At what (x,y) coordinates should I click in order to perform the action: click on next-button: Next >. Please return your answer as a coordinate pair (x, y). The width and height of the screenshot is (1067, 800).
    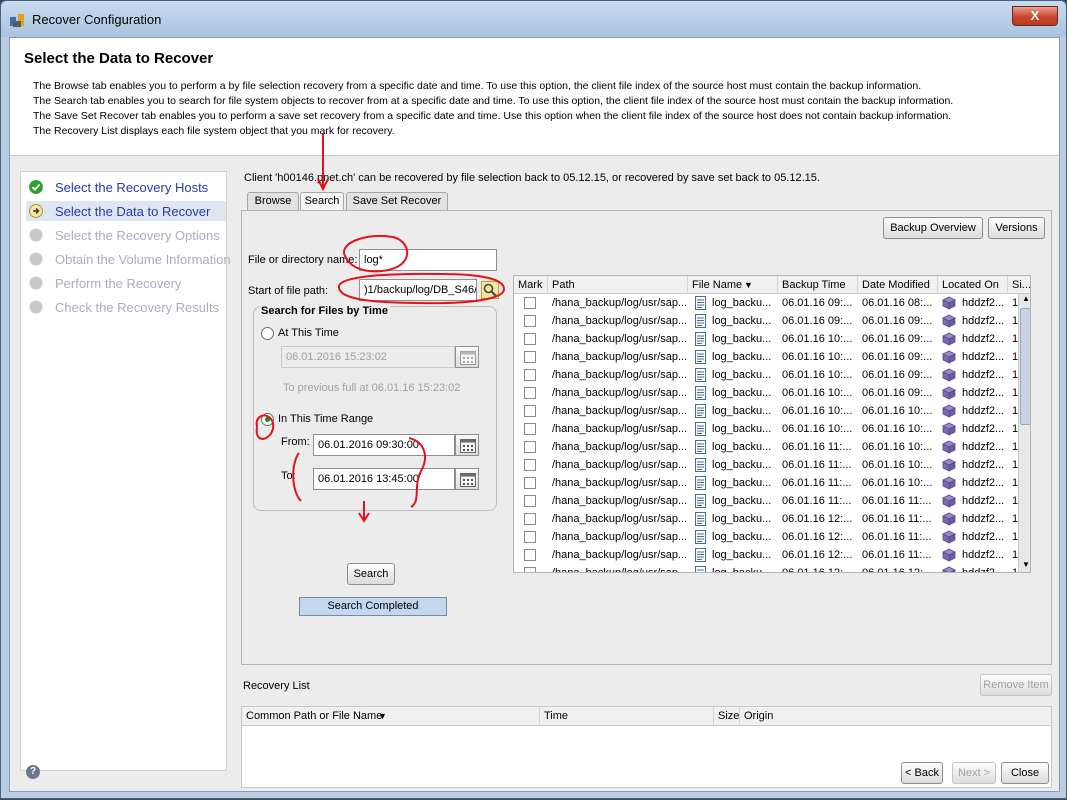
    Looking at the image, I should click on (974, 773).